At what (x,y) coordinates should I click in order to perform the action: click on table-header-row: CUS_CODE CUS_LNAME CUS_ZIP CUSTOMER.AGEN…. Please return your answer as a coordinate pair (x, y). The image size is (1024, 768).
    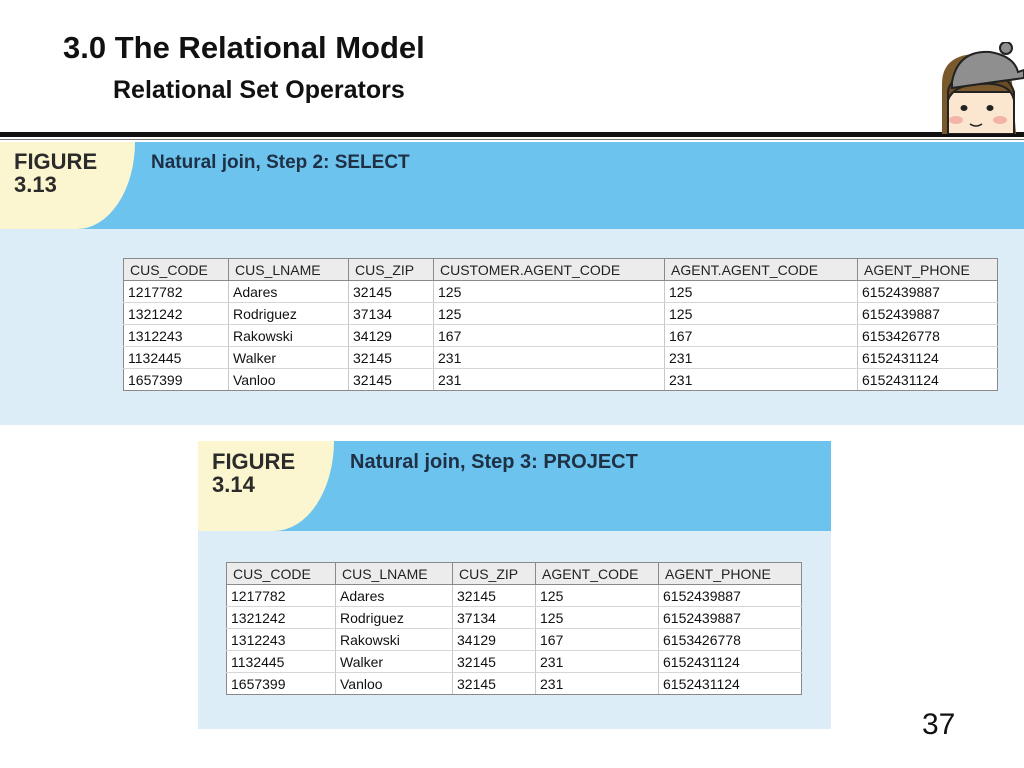
    Looking at the image, I should click on (560, 269).